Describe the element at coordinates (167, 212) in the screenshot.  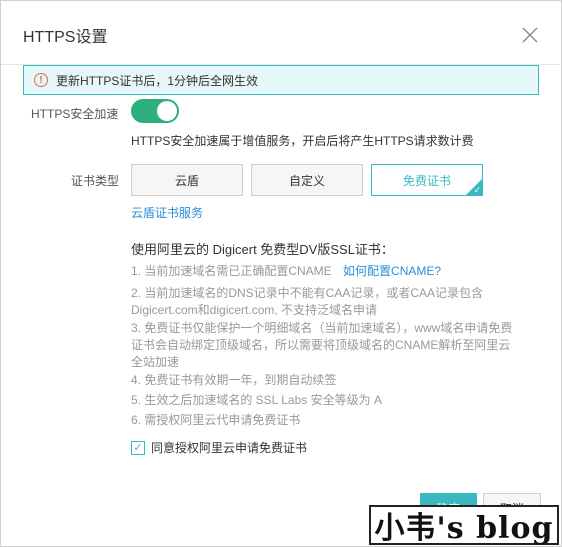
I see `cert-service-link: 云盾证书服务` at that location.